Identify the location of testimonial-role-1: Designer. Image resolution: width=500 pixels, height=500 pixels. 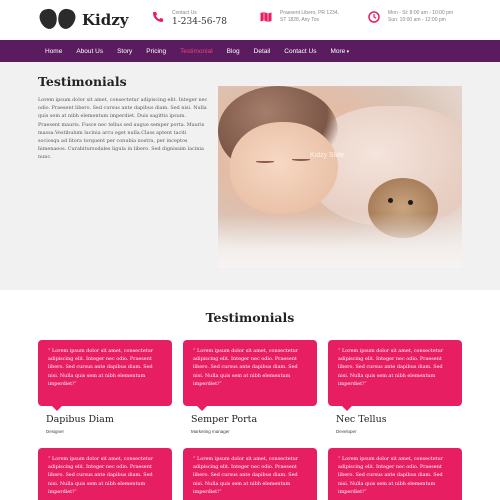
(55, 431).